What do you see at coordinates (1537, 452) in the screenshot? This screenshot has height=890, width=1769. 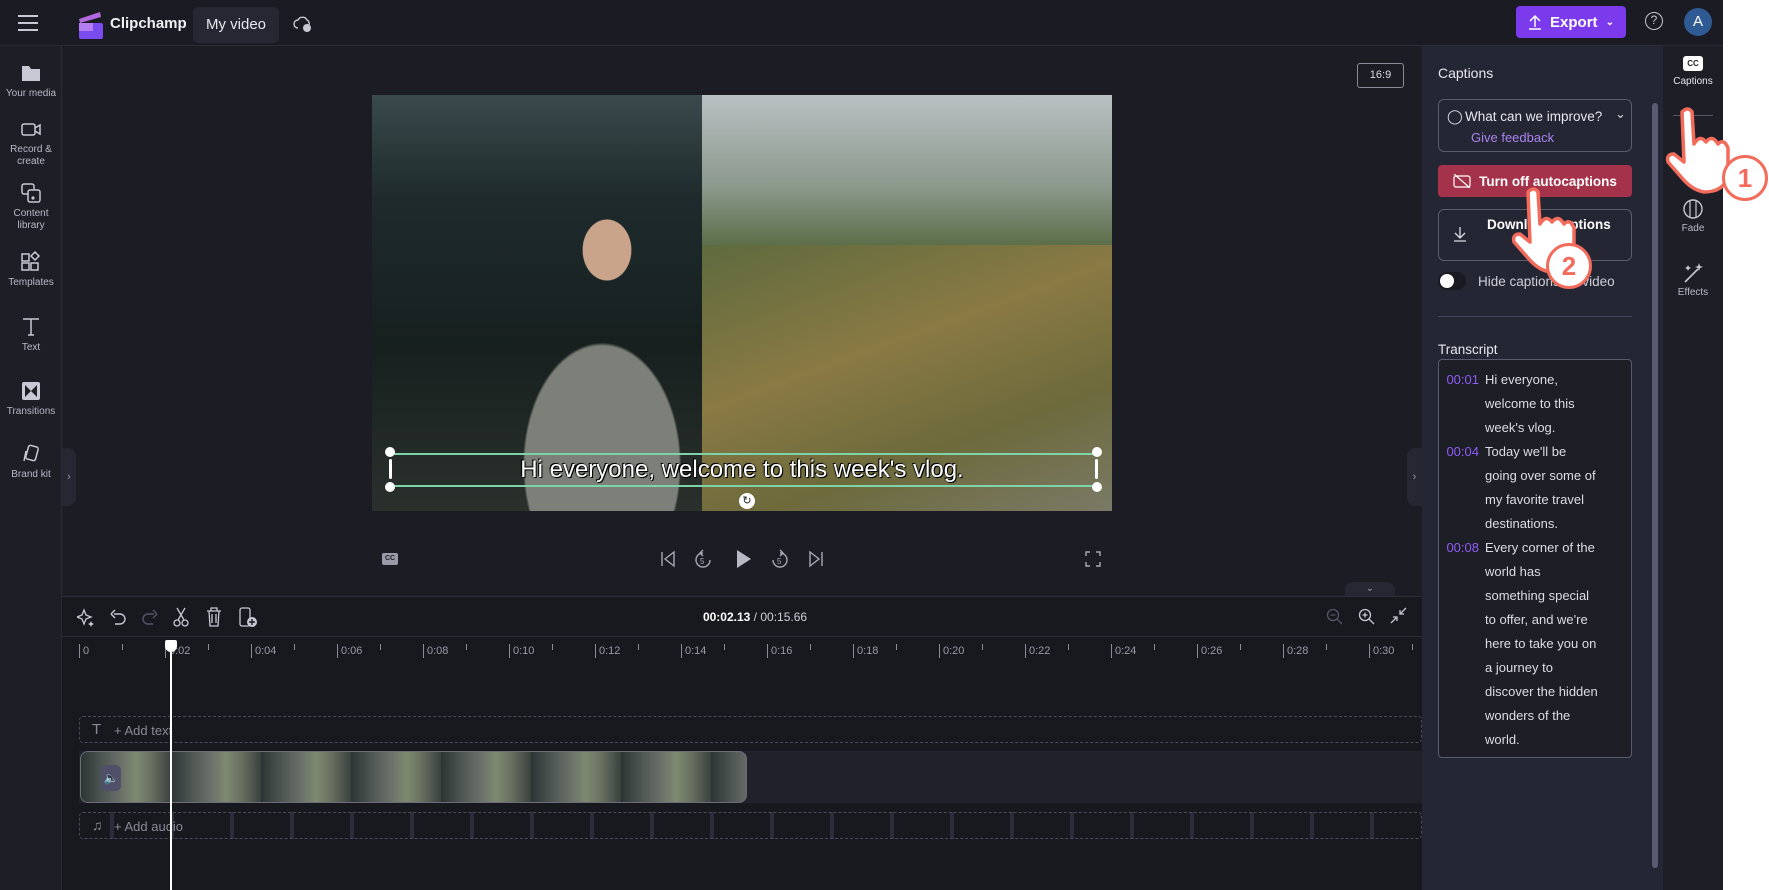 I see `transcript-line: 00:04 Today we'll be` at bounding box center [1537, 452].